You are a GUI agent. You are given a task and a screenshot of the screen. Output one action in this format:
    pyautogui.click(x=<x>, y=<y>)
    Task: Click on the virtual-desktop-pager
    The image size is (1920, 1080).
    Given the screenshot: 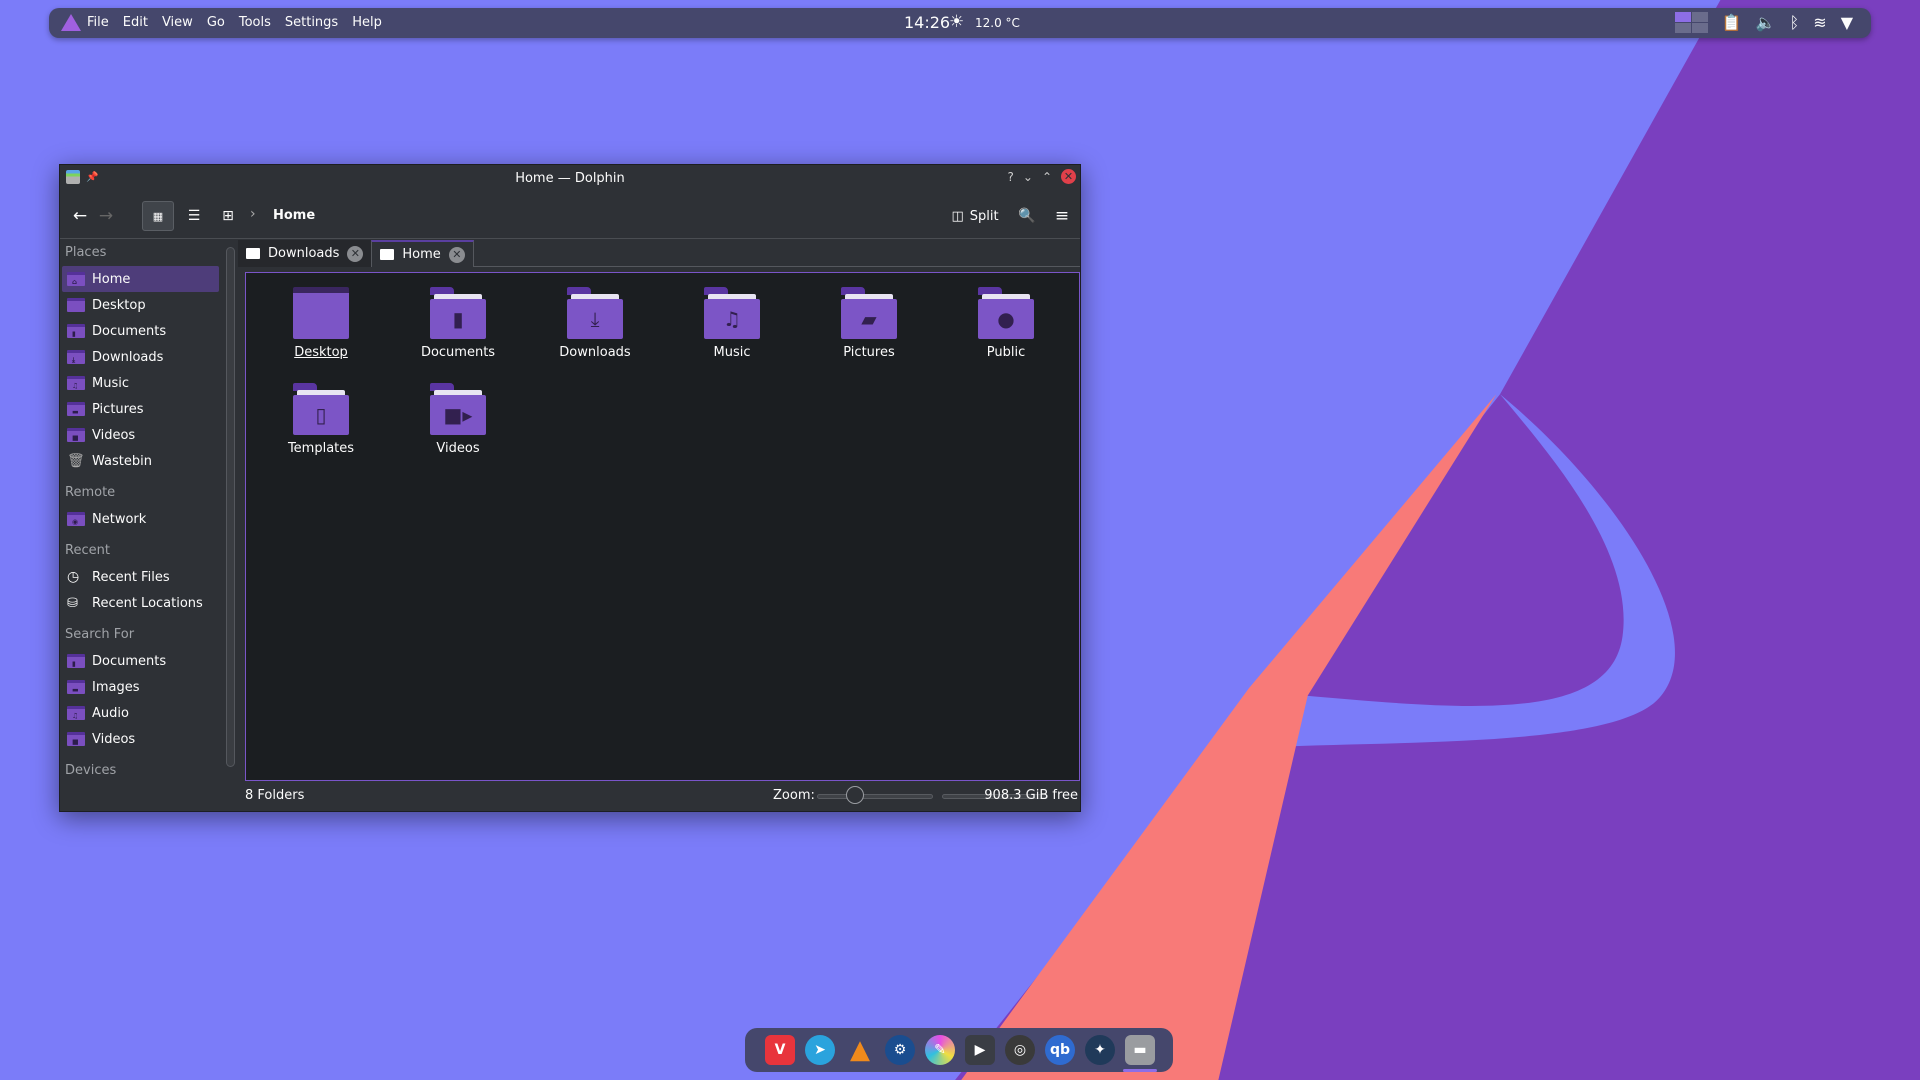 What is the action you would take?
    pyautogui.click(x=1691, y=22)
    